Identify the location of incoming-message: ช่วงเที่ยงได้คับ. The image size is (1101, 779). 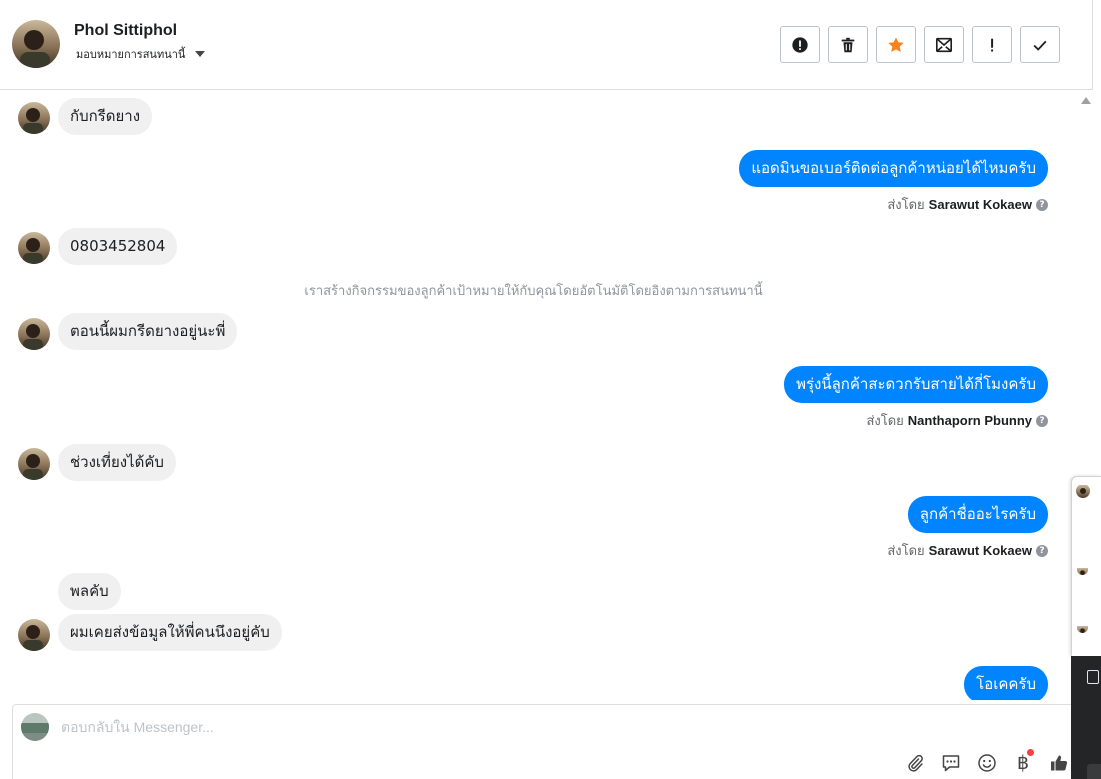
(117, 462).